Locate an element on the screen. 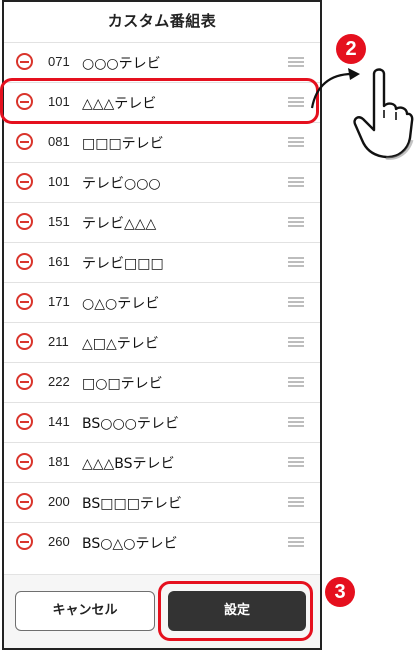 The width and height of the screenshot is (420, 653). page-title: カスタム番組表 is located at coordinates (162, 21).